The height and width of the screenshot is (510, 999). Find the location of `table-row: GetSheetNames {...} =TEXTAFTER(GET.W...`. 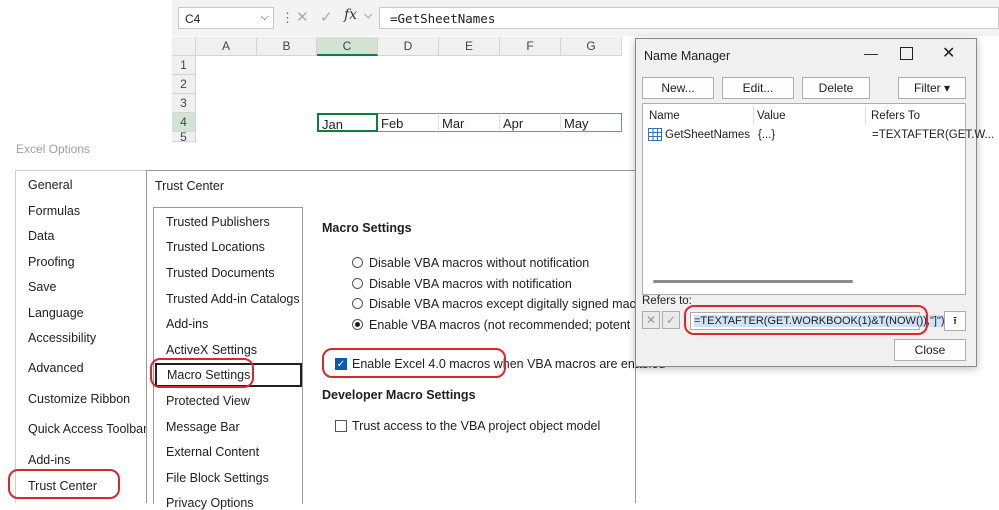

table-row: GetSheetNames {...} =TEXTAFTER(GET.W... is located at coordinates (819, 135).